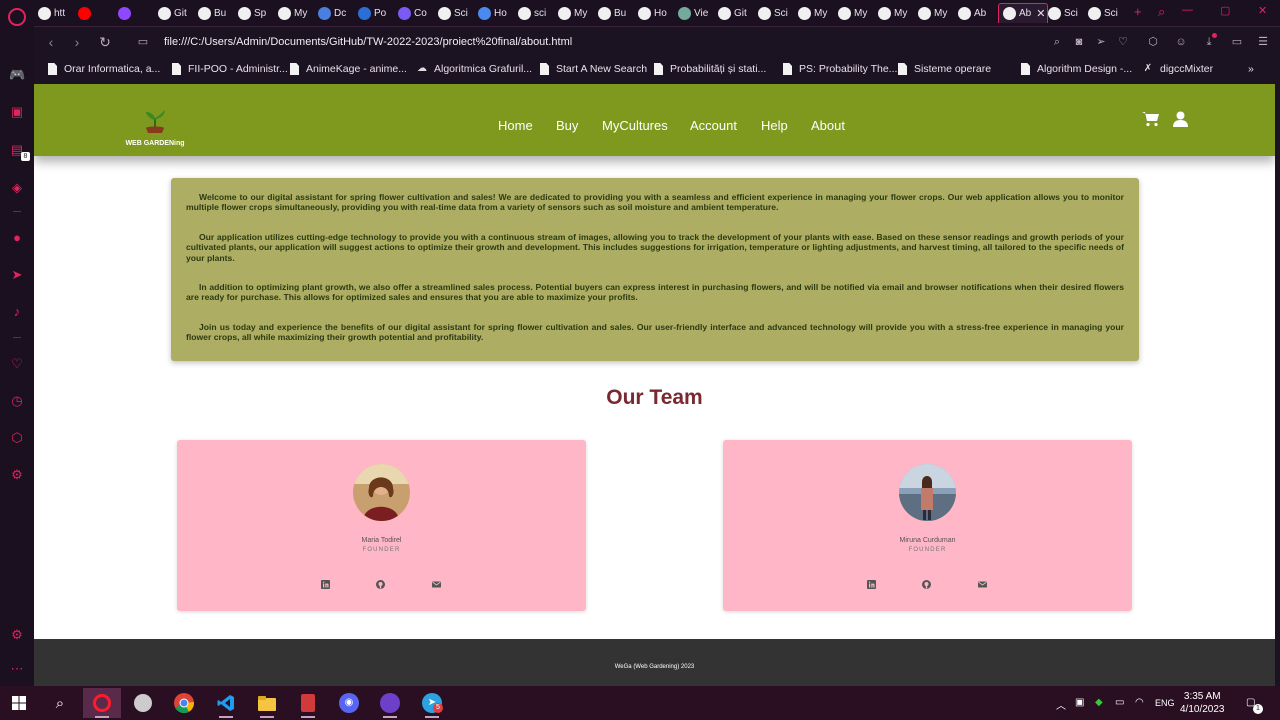  I want to click on browser-tab: Ab, so click(978, 13).